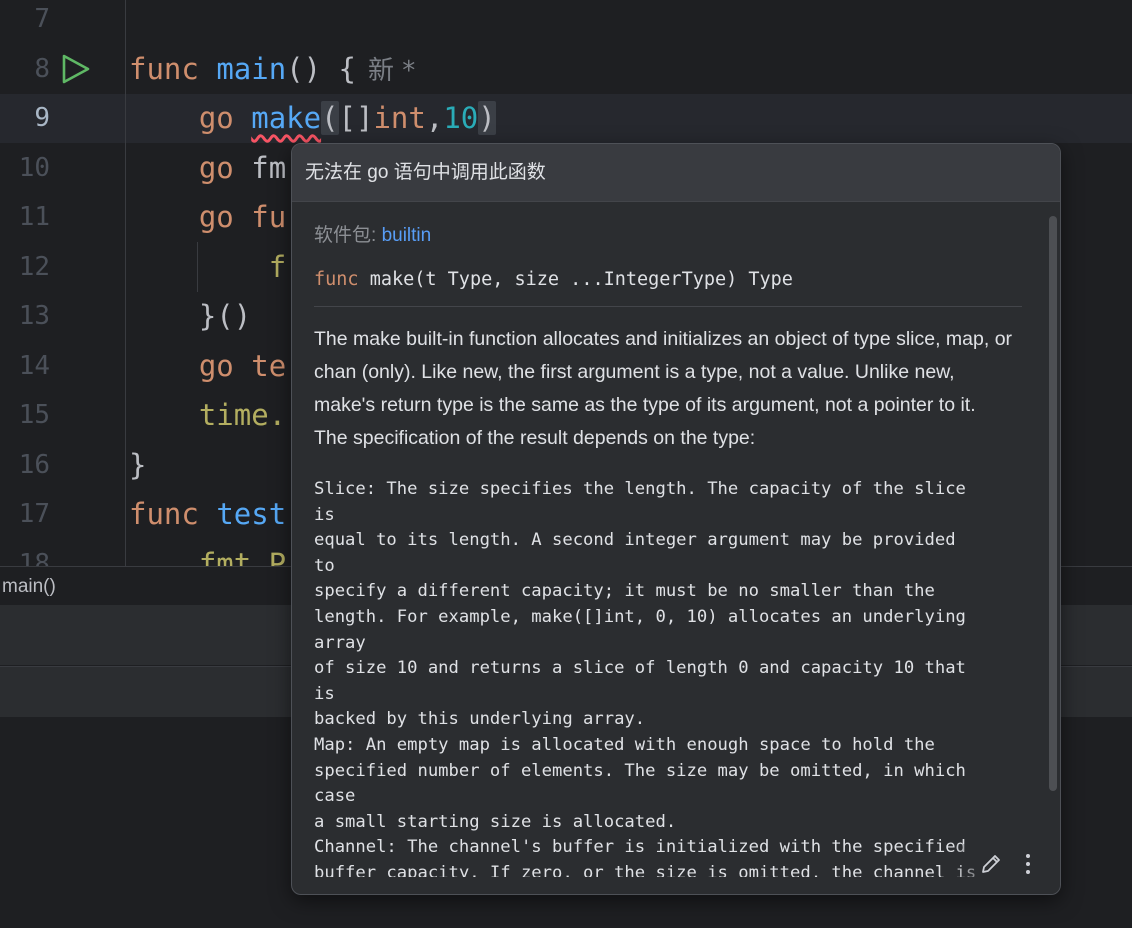 This screenshot has height=928, width=1132. I want to click on package-link: builtin, so click(407, 235).